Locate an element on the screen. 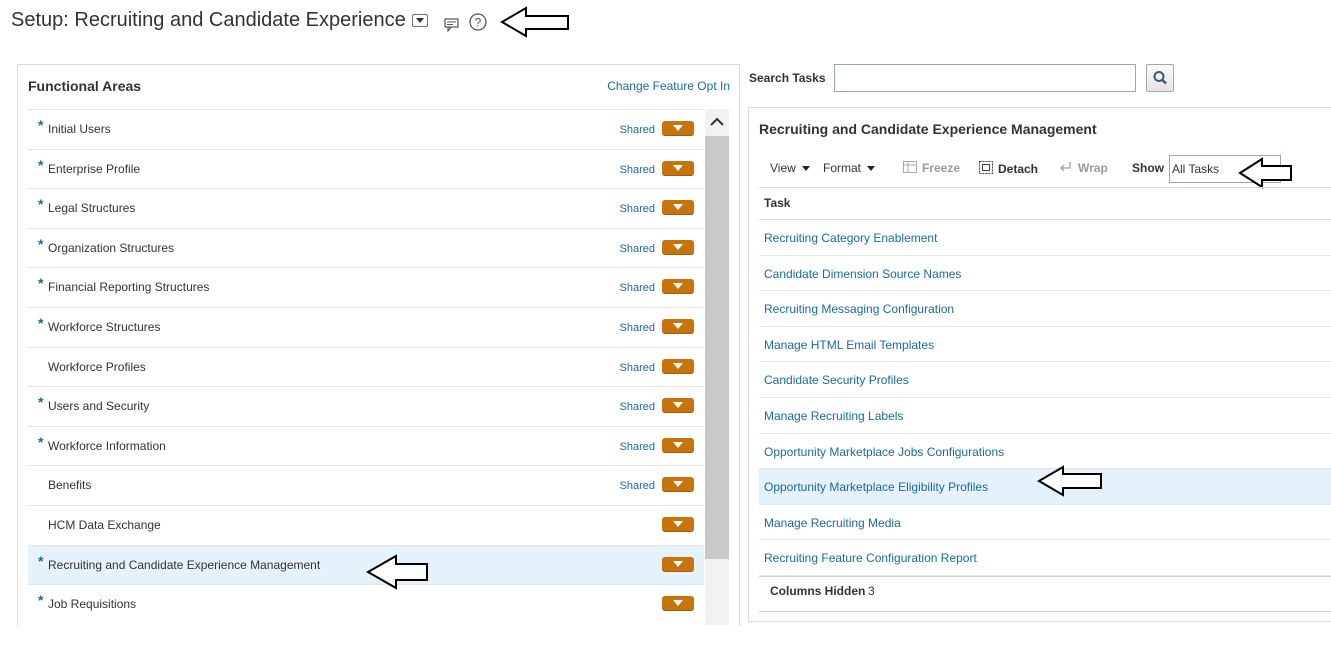 The width and height of the screenshot is (1331, 646). table-row: Recruiting Category Enablement is located at coordinates (1045, 238).